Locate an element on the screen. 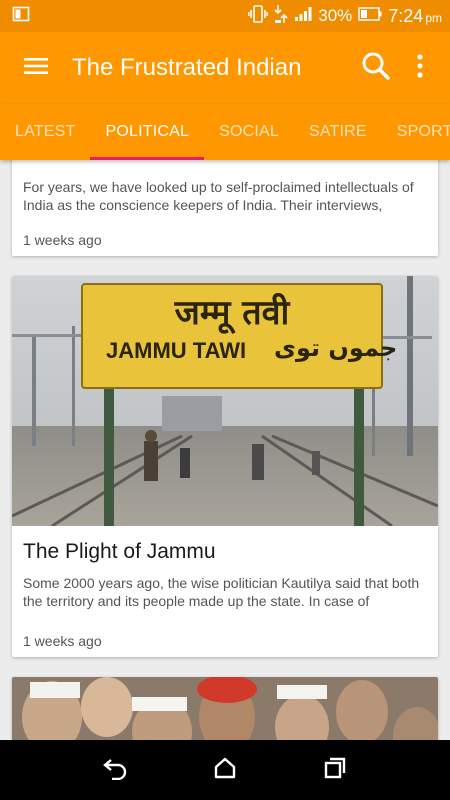 The height and width of the screenshot is (800, 450). article-title: The Plight of Jammu is located at coordinates (119, 551).